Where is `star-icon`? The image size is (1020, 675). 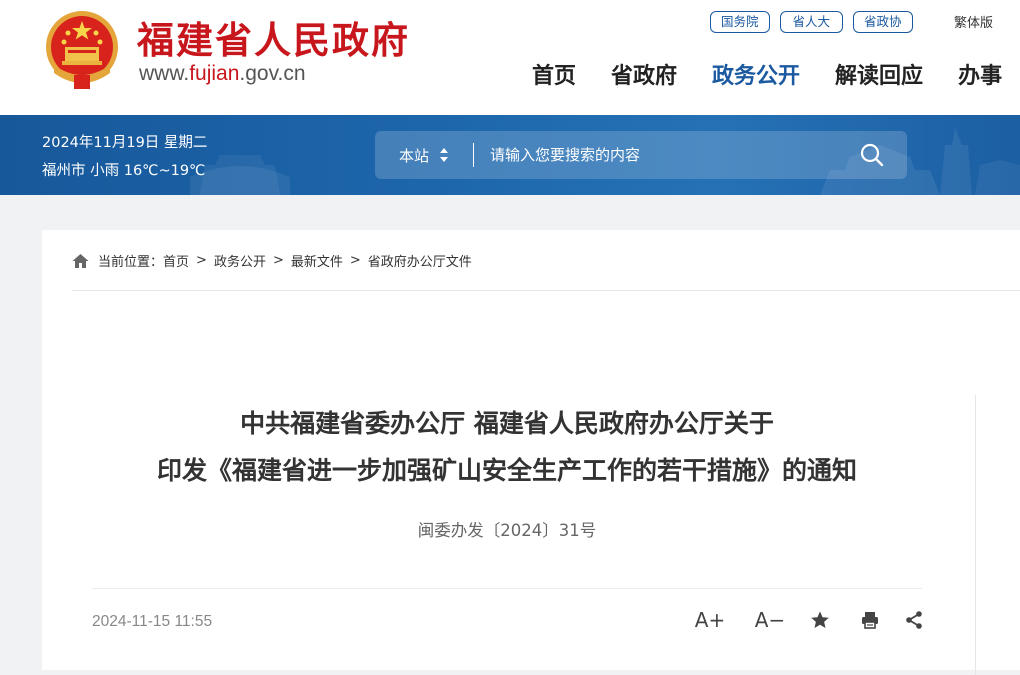
star-icon is located at coordinates (820, 619).